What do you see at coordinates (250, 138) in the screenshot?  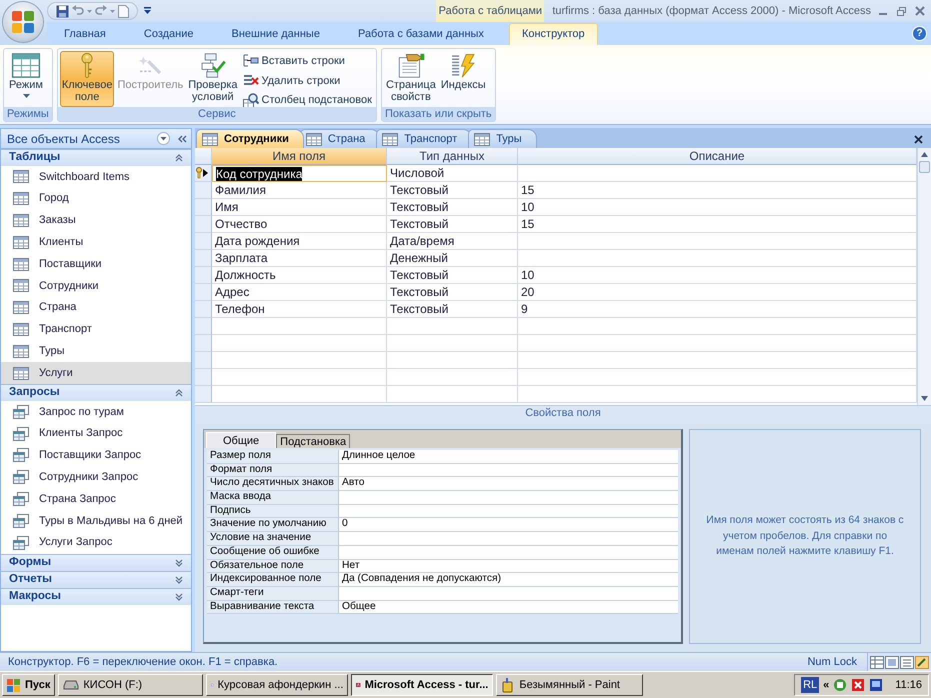 I see `document-tab: Сотрудники` at bounding box center [250, 138].